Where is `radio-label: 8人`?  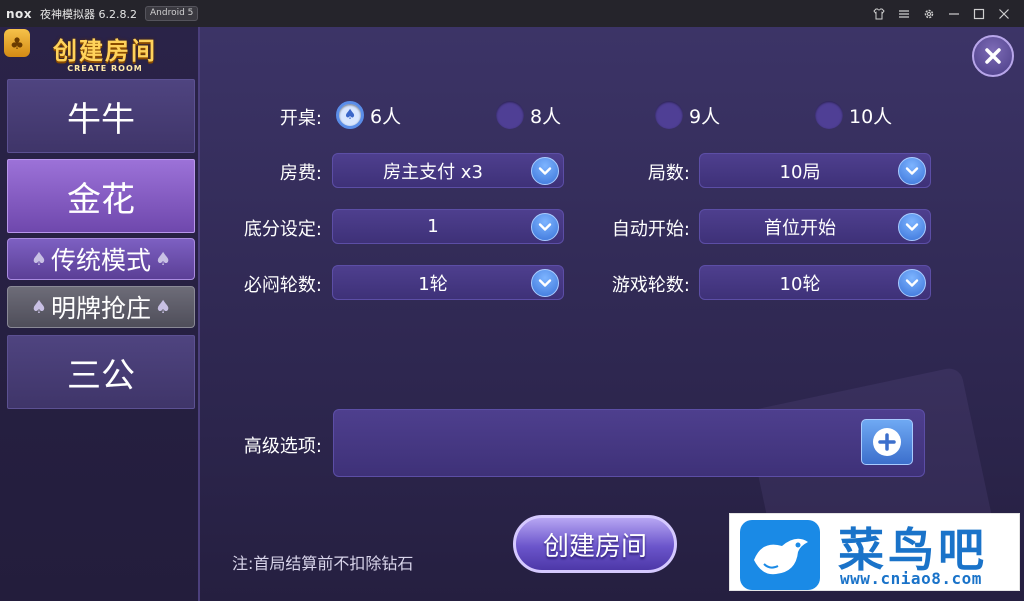
radio-label: 8人 is located at coordinates (546, 116).